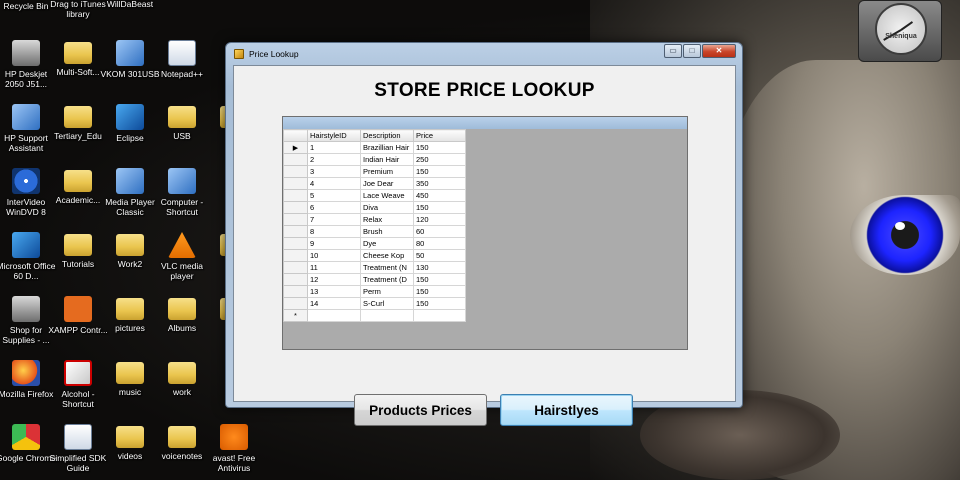  I want to click on column-header-price: Price, so click(439, 135).